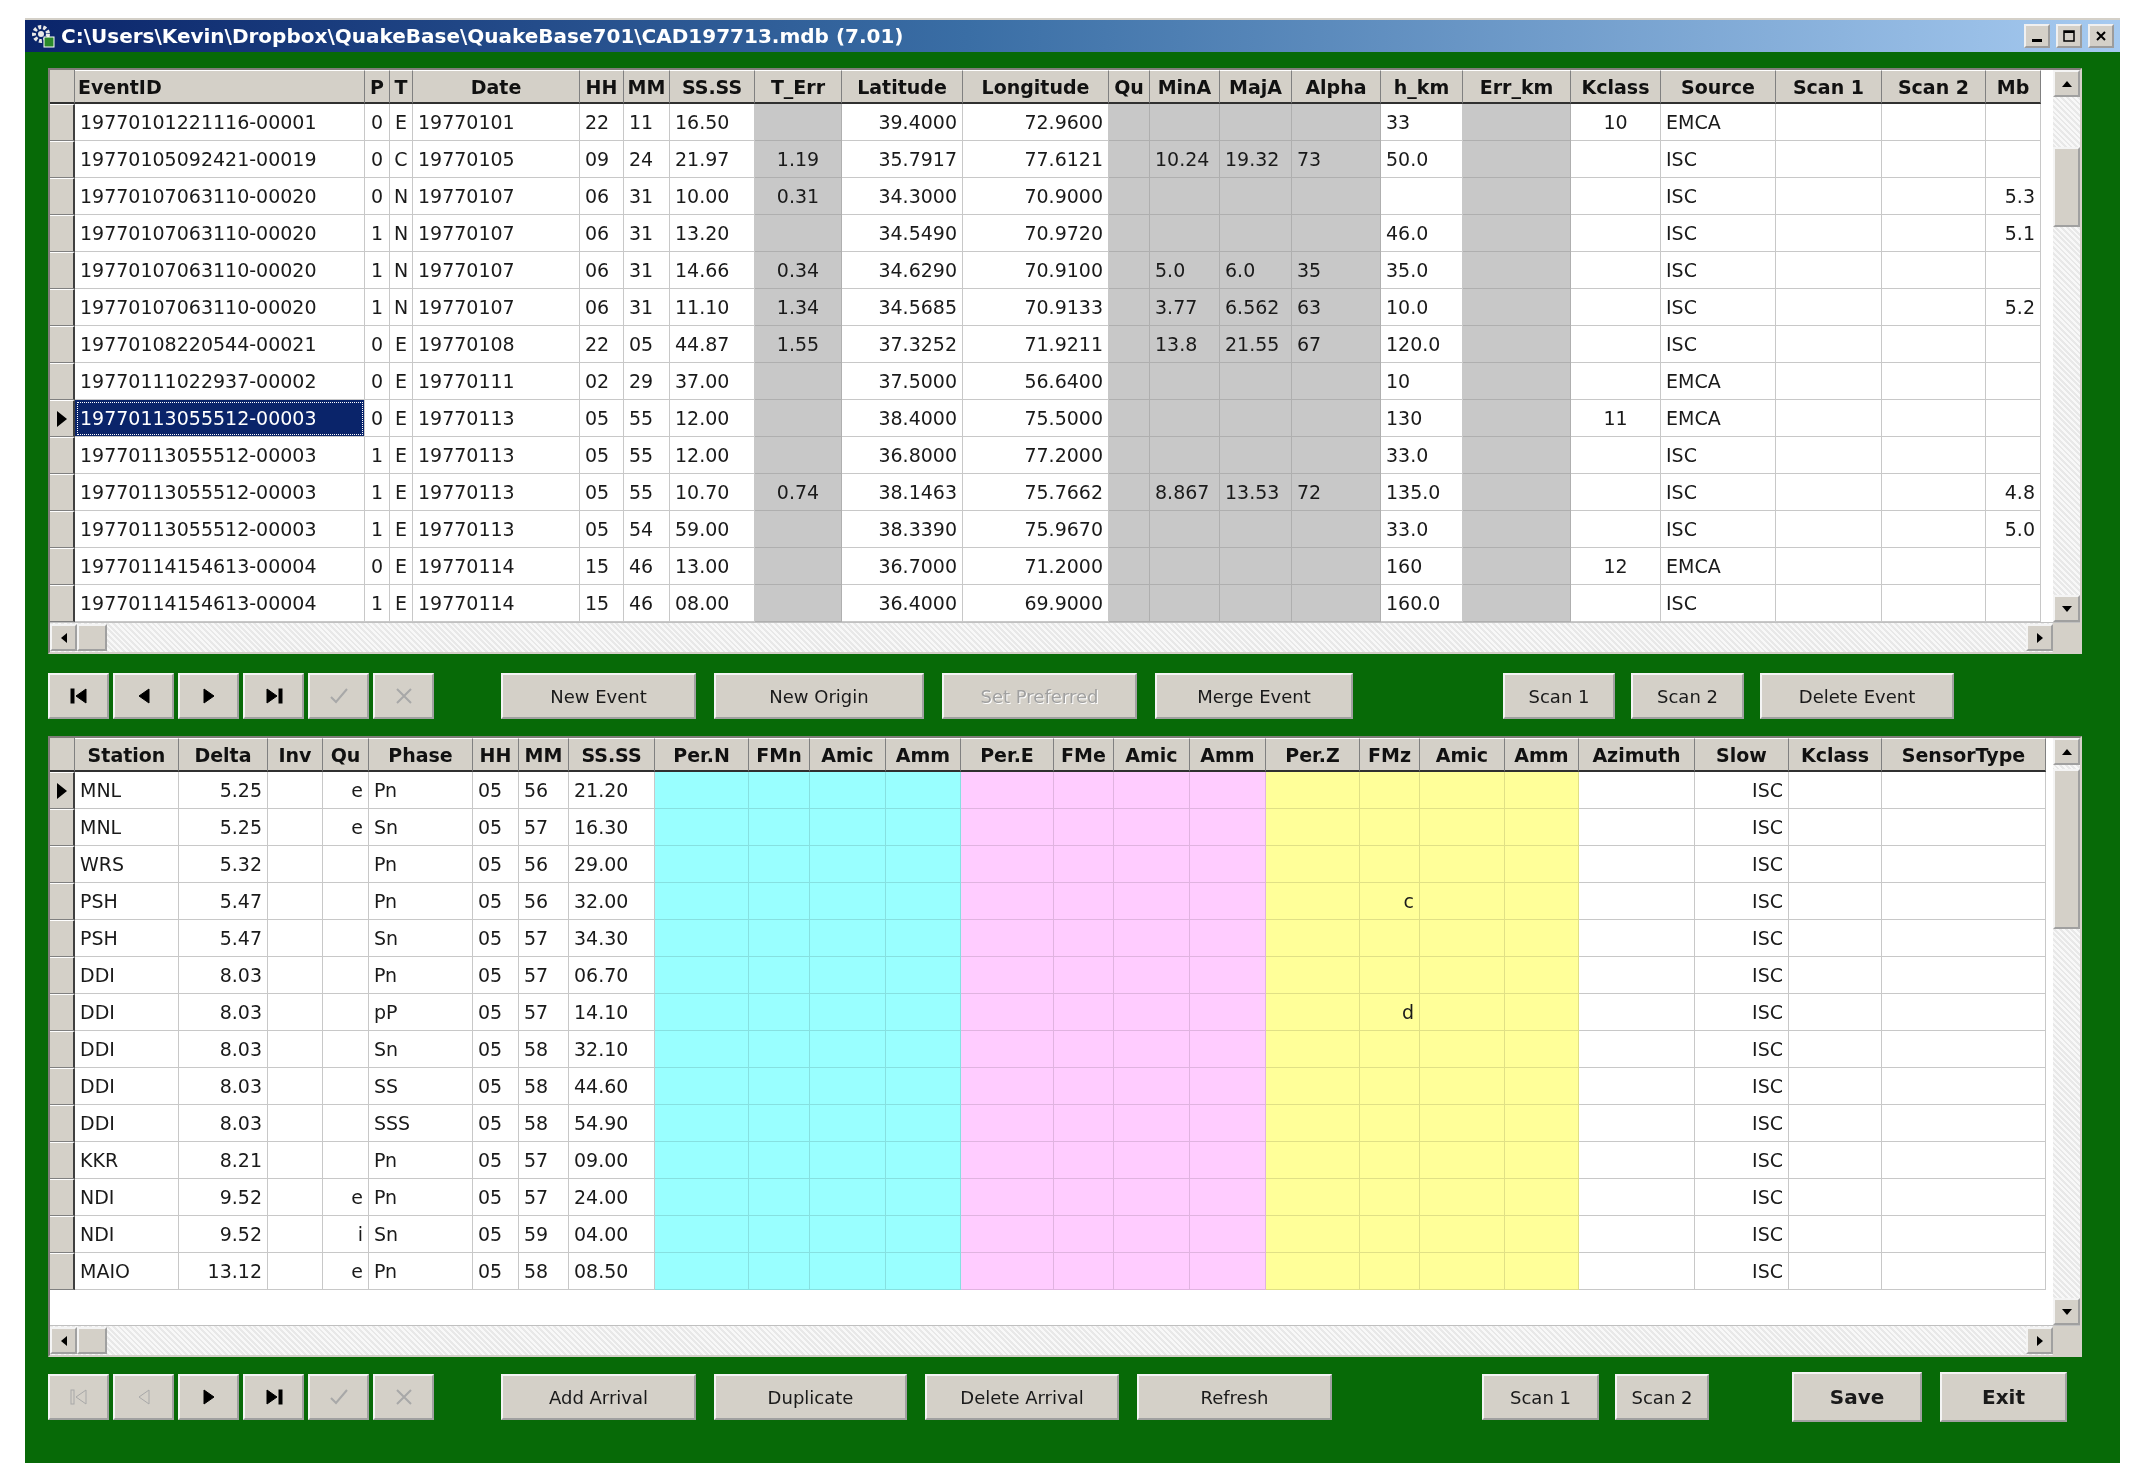  Describe the element at coordinates (143, 696) in the screenshot. I see `previous-record-button` at that location.